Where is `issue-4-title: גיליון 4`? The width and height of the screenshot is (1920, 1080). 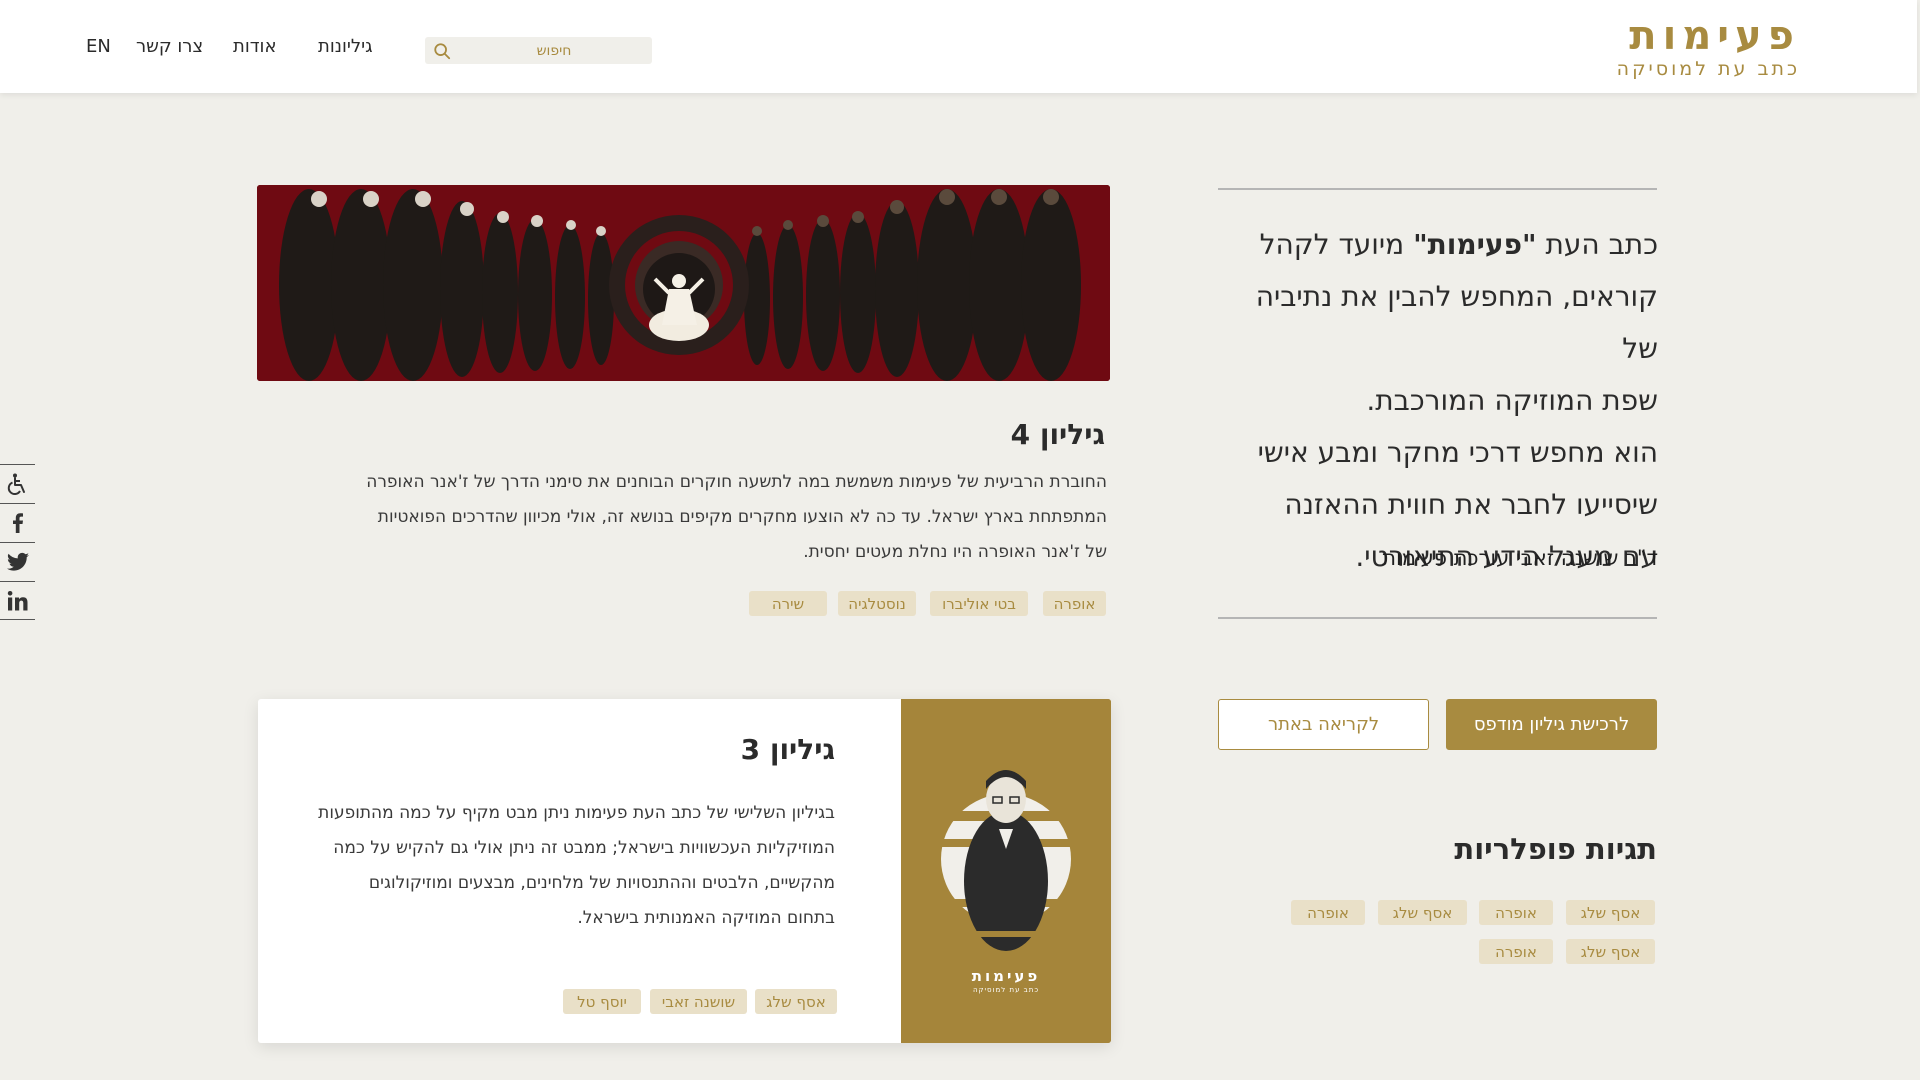
issue-4-title: גיליון 4 is located at coordinates (952, 434).